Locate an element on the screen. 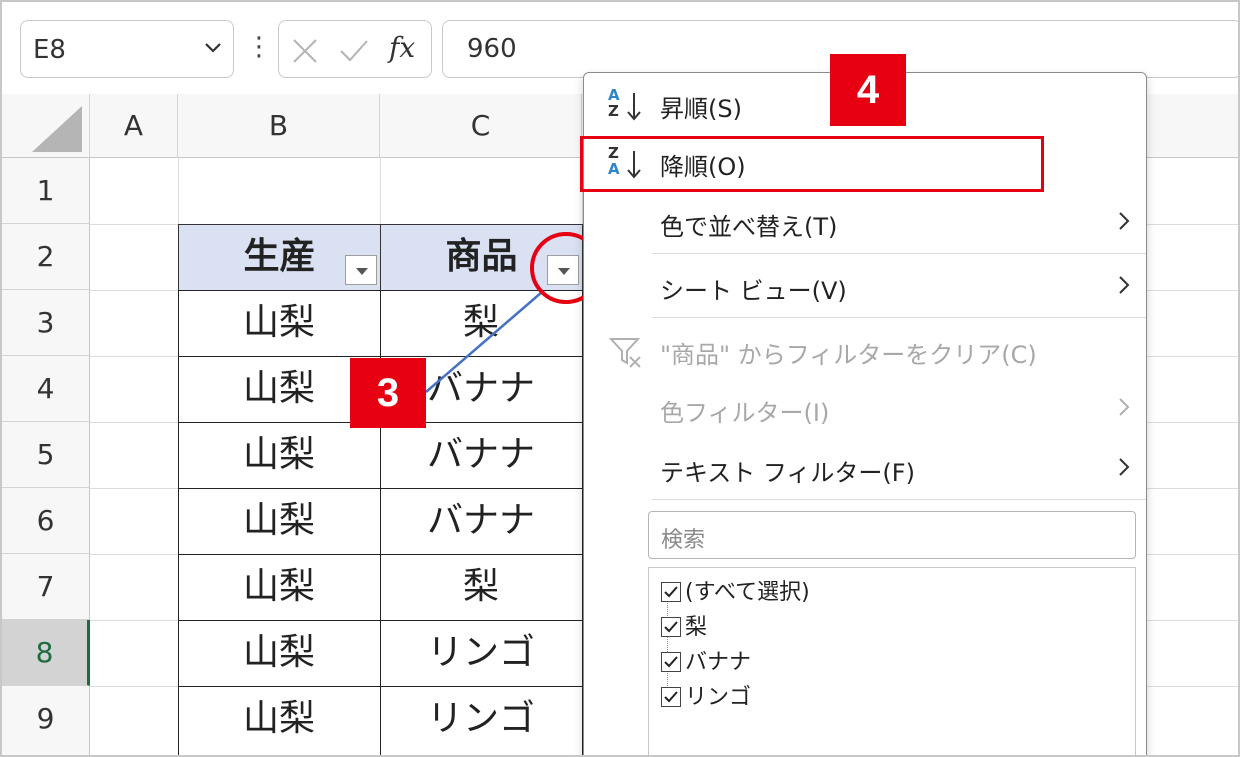  filter-value-list: (すべて選択) 梨 バナナ リンゴ is located at coordinates (892, 661).